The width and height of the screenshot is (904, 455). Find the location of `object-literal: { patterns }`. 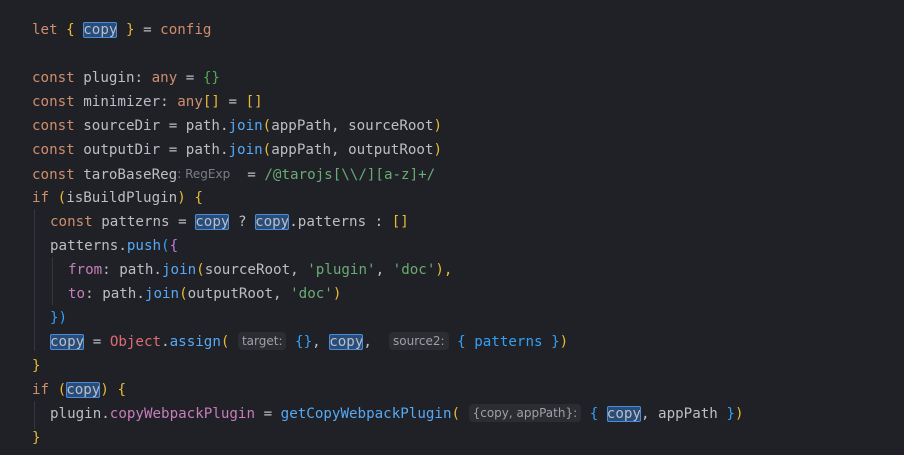

object-literal: { patterns } is located at coordinates (508, 342).